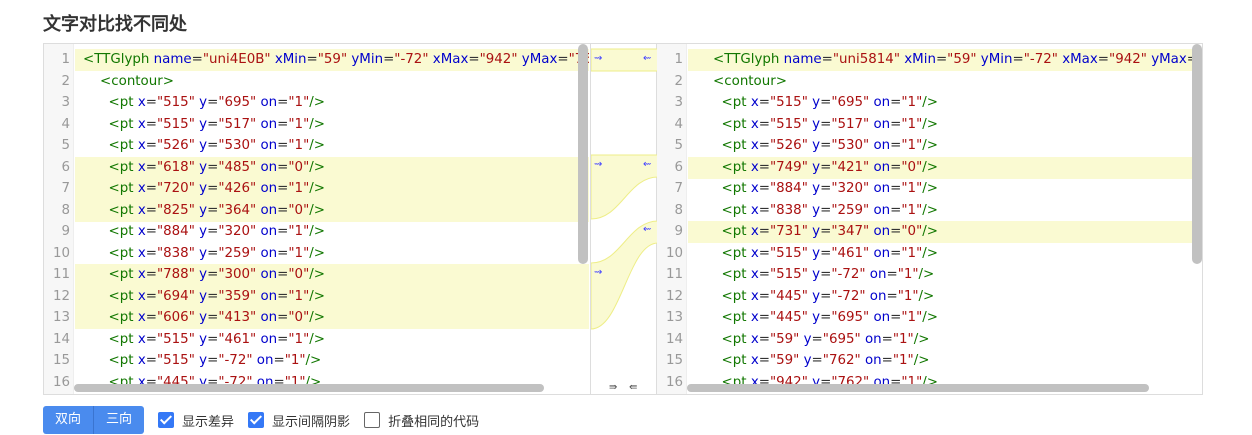 Image resolution: width=1252 pixels, height=435 pixels. What do you see at coordinates (945, 232) in the screenshot?
I see `code-line: <pt x="731" y="347" on="0"/>` at bounding box center [945, 232].